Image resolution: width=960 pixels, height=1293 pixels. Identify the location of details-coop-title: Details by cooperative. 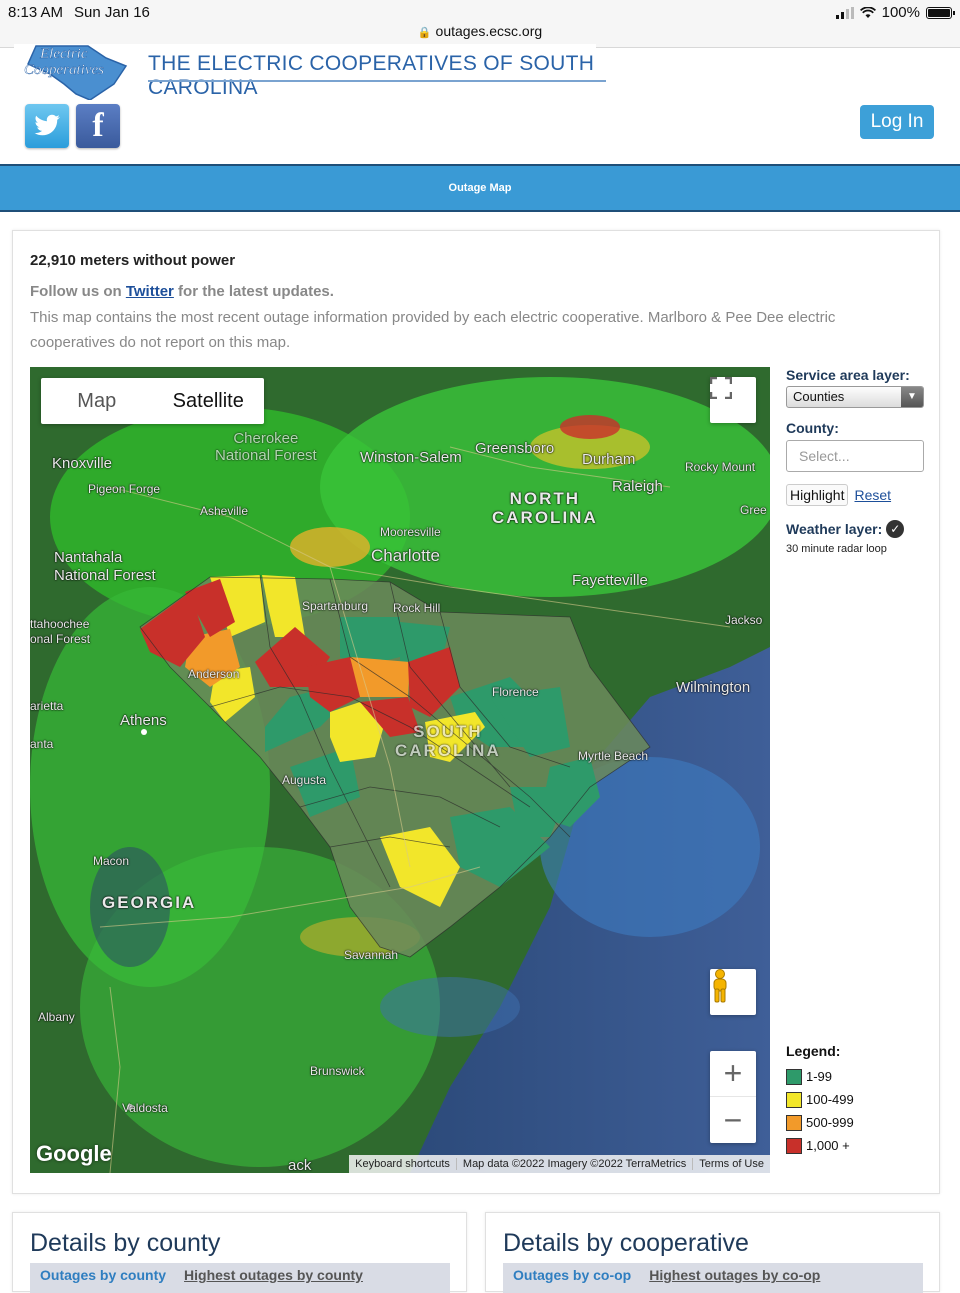
(626, 1243).